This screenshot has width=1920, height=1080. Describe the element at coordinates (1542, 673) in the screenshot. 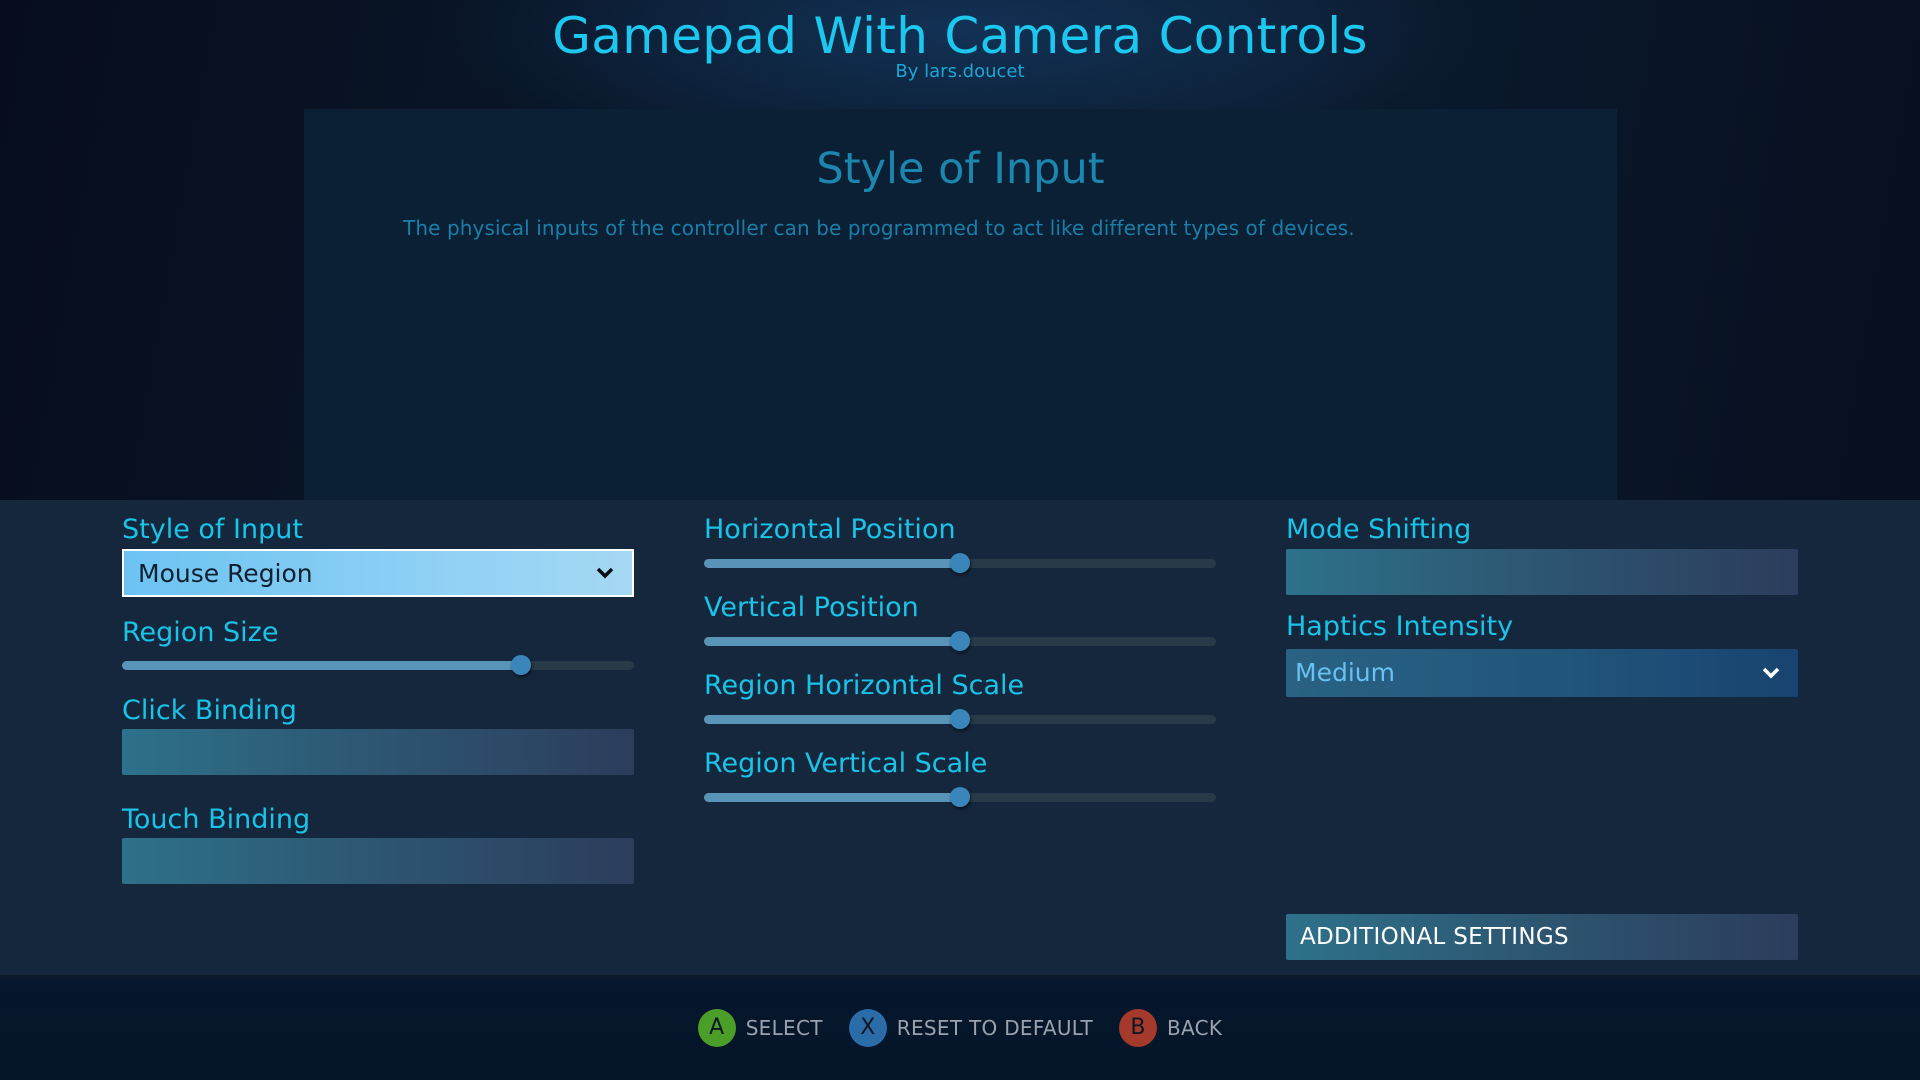

I see `haptics-intensity-dropdown: Medium` at that location.